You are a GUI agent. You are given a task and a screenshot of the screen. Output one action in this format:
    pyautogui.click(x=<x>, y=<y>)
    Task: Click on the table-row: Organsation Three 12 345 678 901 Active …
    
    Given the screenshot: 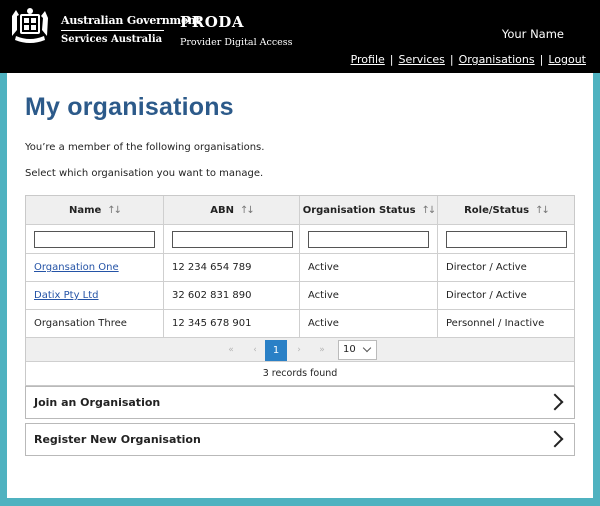 What is the action you would take?
    pyautogui.click(x=300, y=324)
    